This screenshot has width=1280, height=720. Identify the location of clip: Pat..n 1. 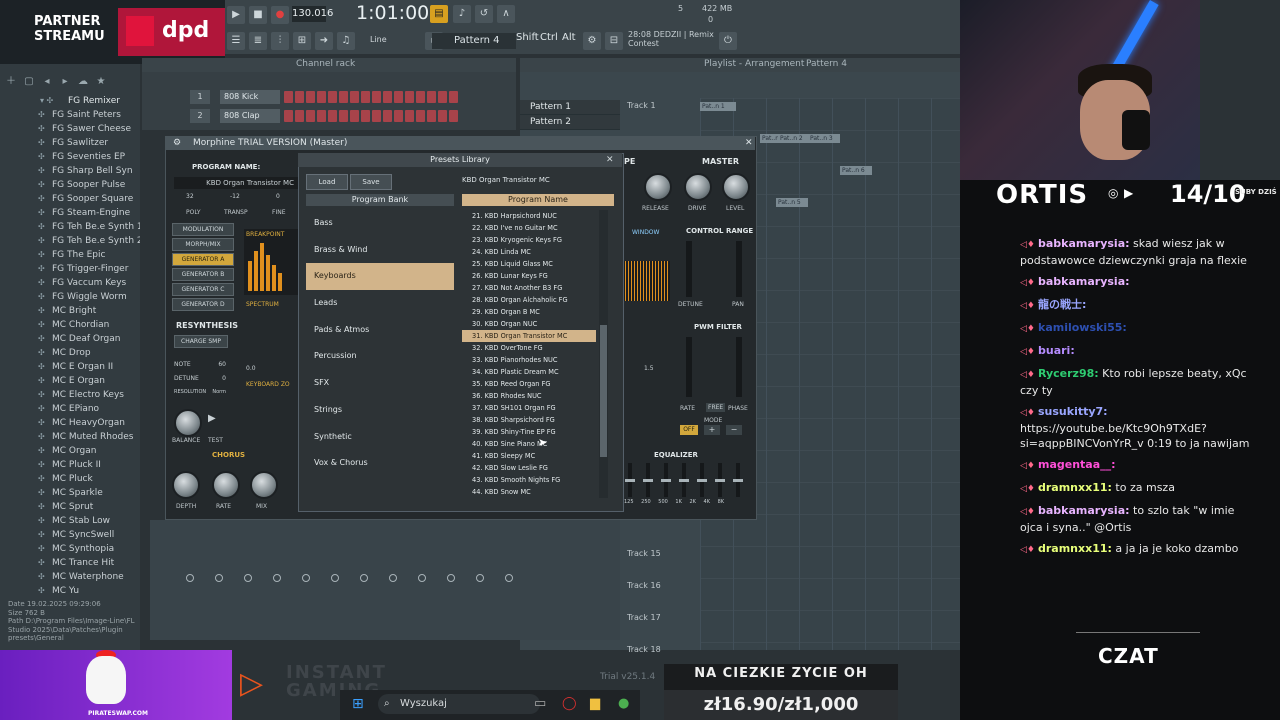
(718, 106).